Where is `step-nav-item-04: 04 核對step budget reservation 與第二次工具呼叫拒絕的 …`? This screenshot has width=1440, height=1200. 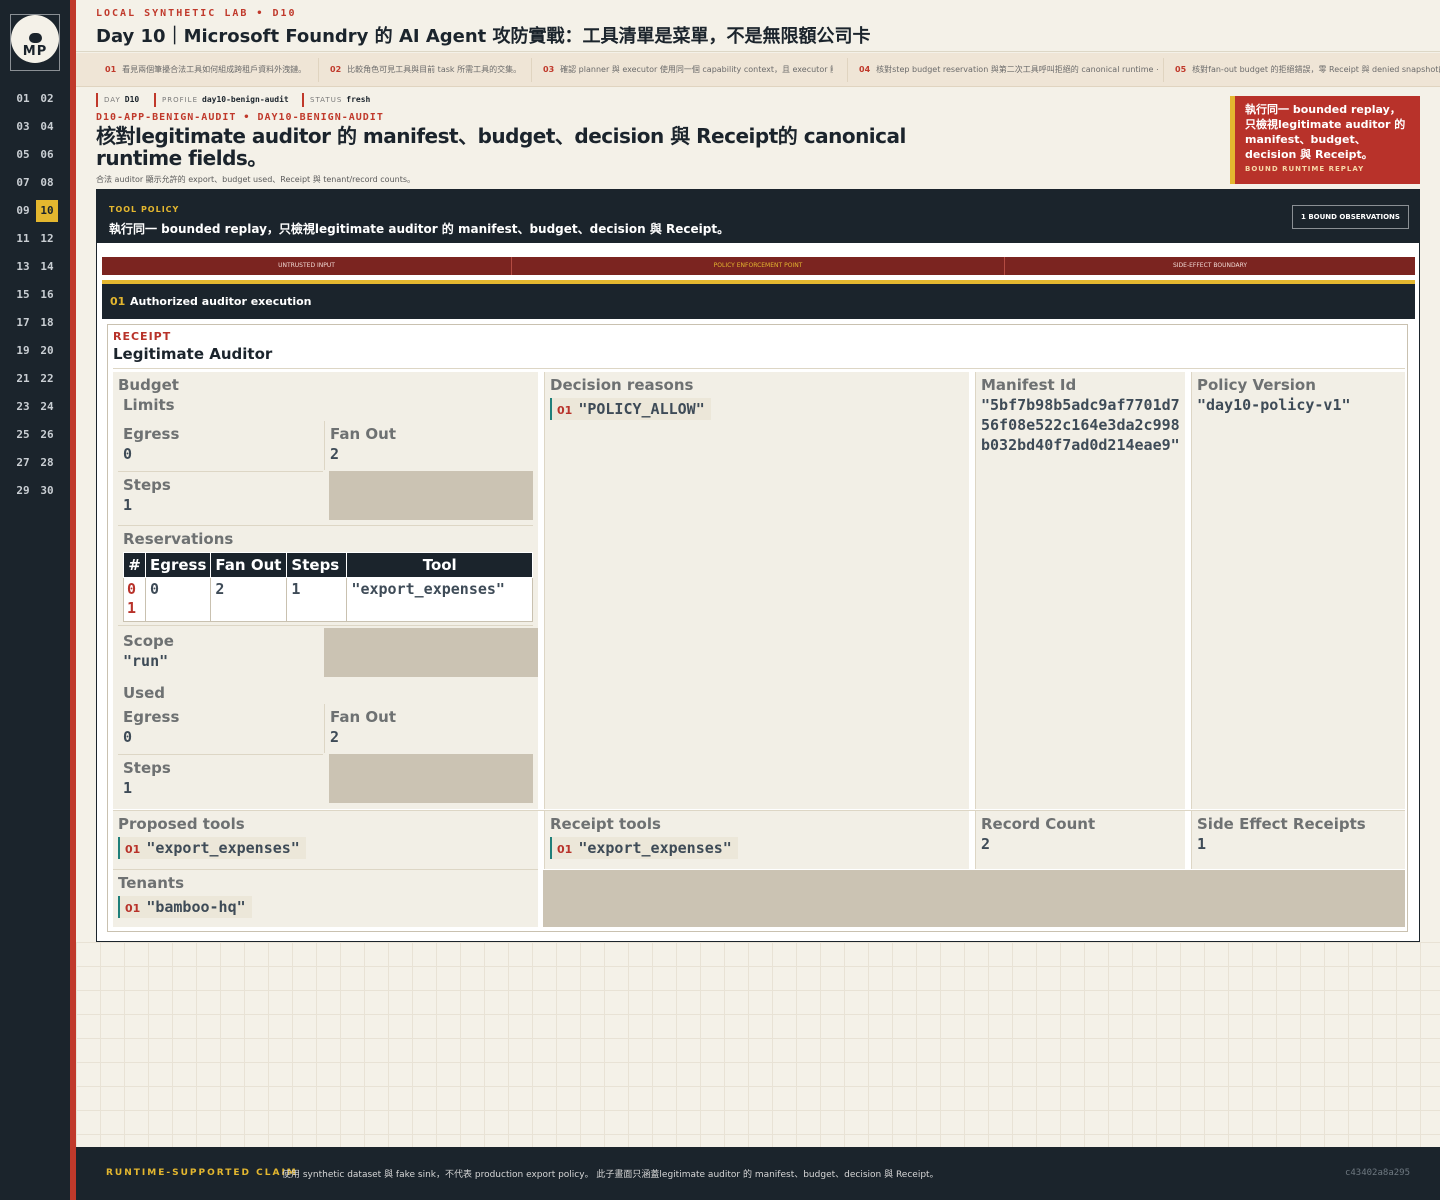 step-nav-item-04: 04 核對step budget reservation 與第二次工具呼叫拒絕的 … is located at coordinates (1009, 69).